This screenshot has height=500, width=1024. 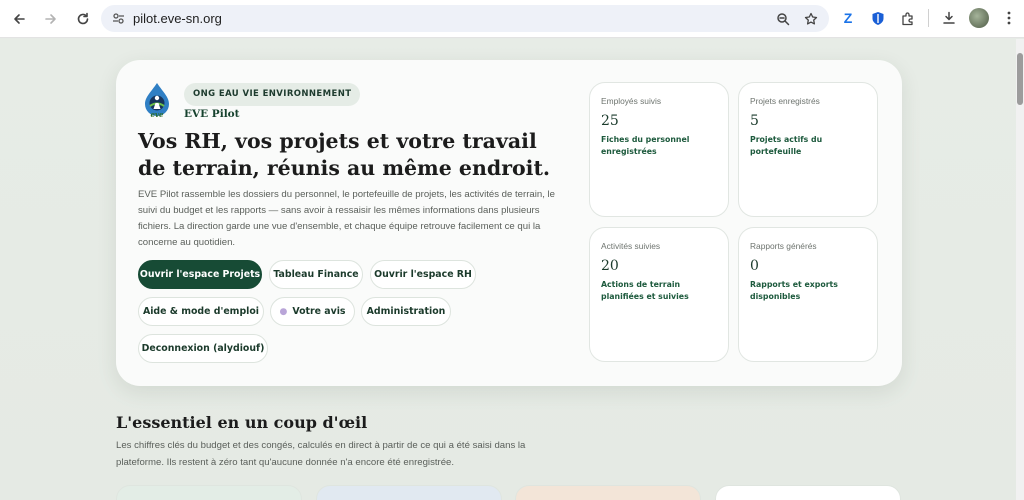 I want to click on address-bar: pilot.eve-sn.org, so click(x=465, y=18).